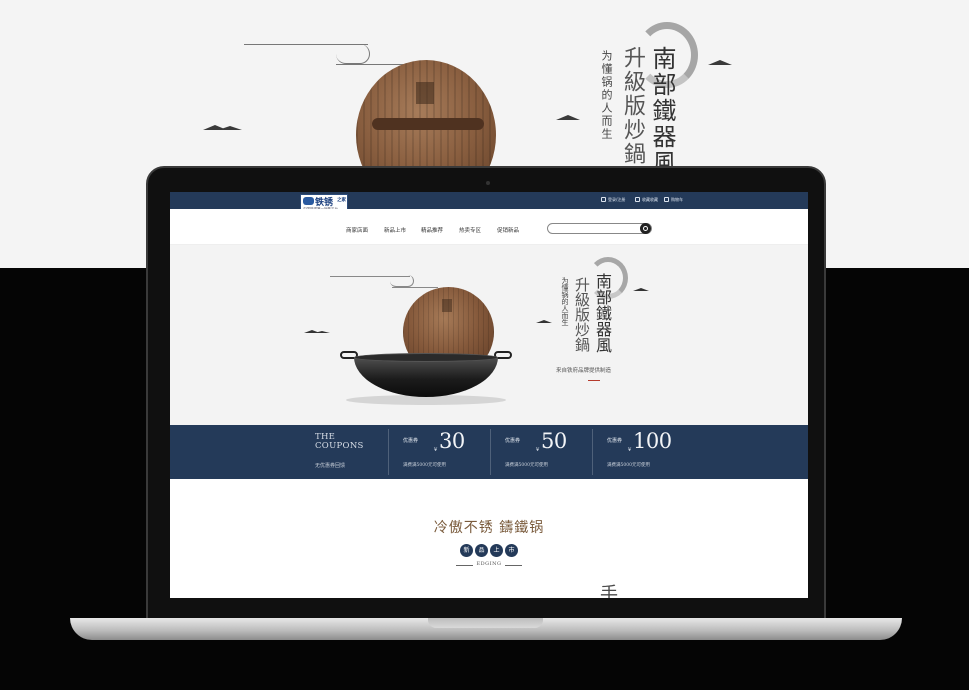 The width and height of the screenshot is (969, 690). Describe the element at coordinates (565, 301) in the screenshot. I see `hero-tagline: 为懂锅的人而生` at that location.